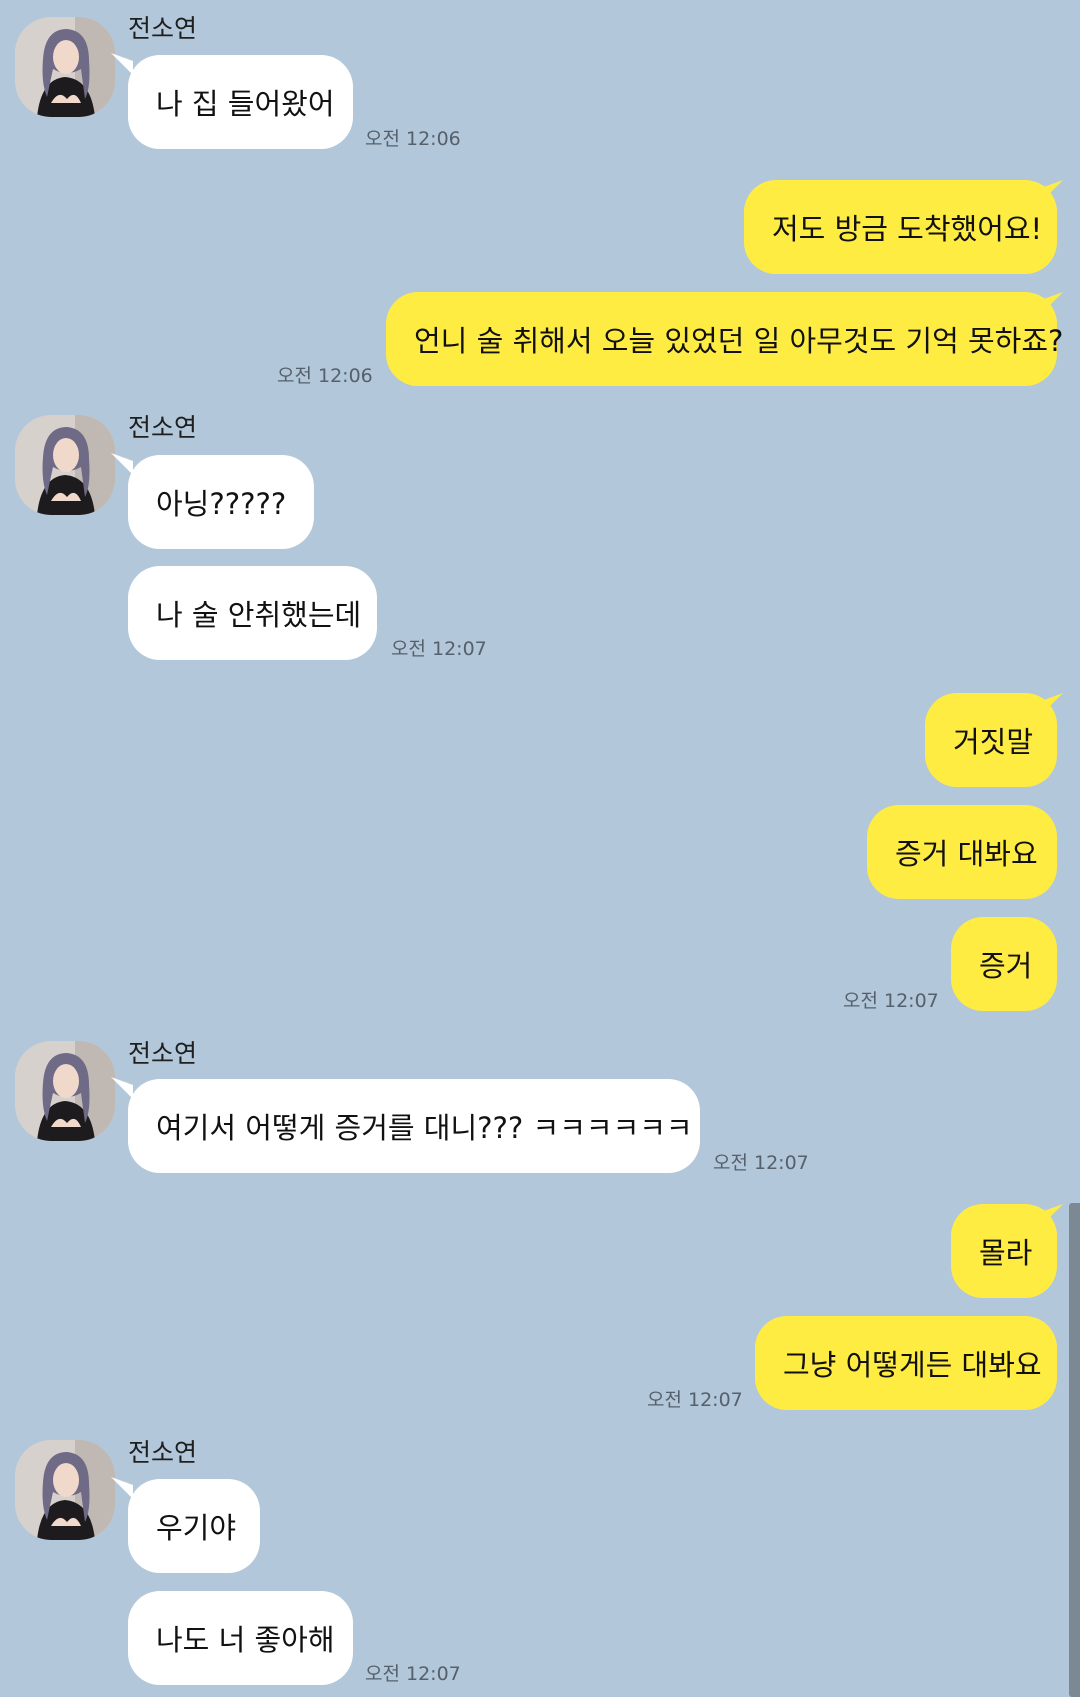 Image resolution: width=1080 pixels, height=1697 pixels. What do you see at coordinates (194, 1526) in the screenshot?
I see `message-bubble-incoming: 우기야` at bounding box center [194, 1526].